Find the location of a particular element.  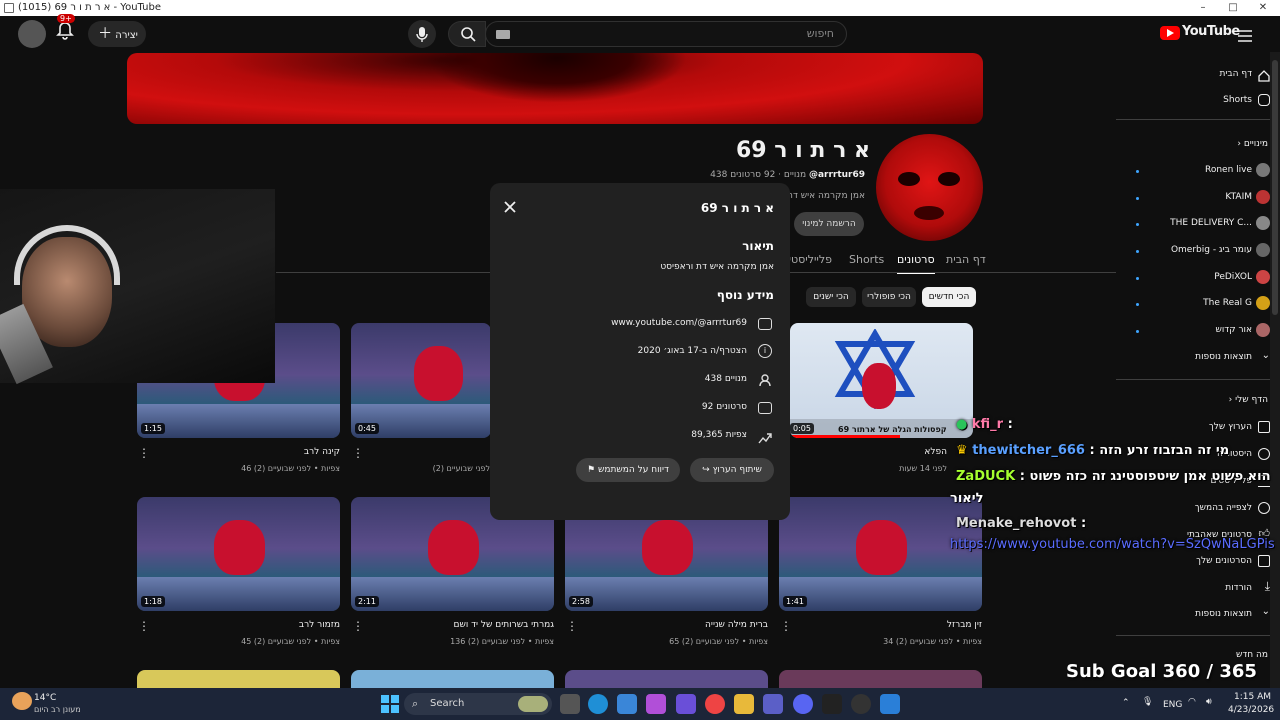

video-thumbnail: 1:41 is located at coordinates (880, 554).